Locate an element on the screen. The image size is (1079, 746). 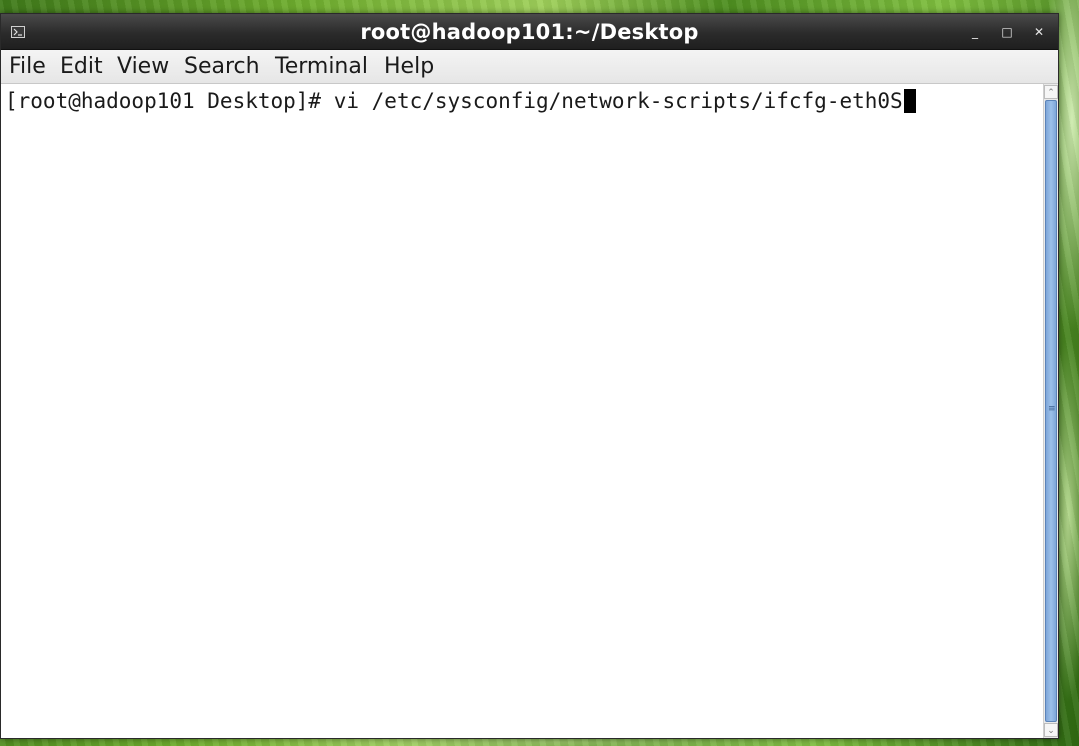
shell-prompt: [root@hadoop101 Desktop]# is located at coordinates (169, 101).